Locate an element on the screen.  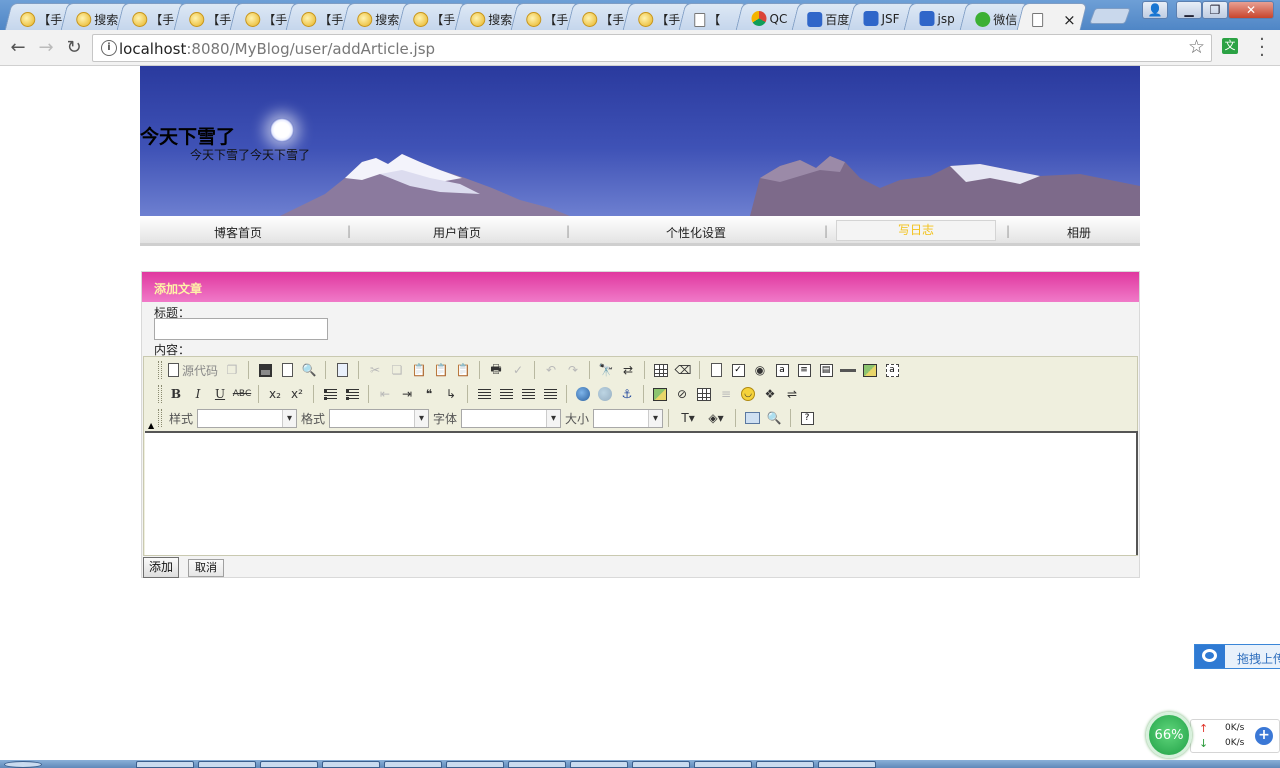
format-select is located at coordinates (379, 418).